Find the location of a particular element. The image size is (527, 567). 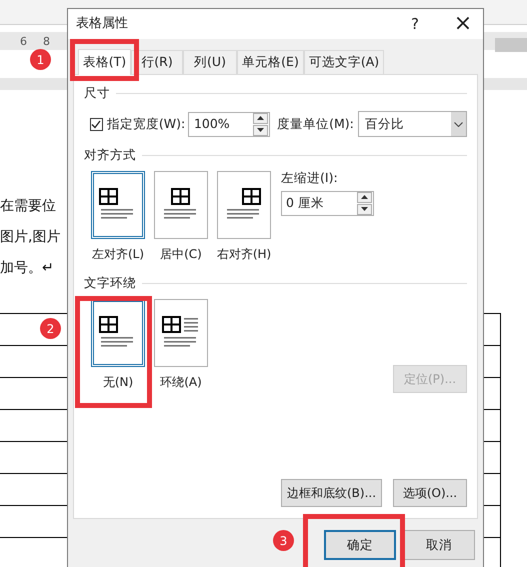

ok-button: 确定 is located at coordinates (360, 545).